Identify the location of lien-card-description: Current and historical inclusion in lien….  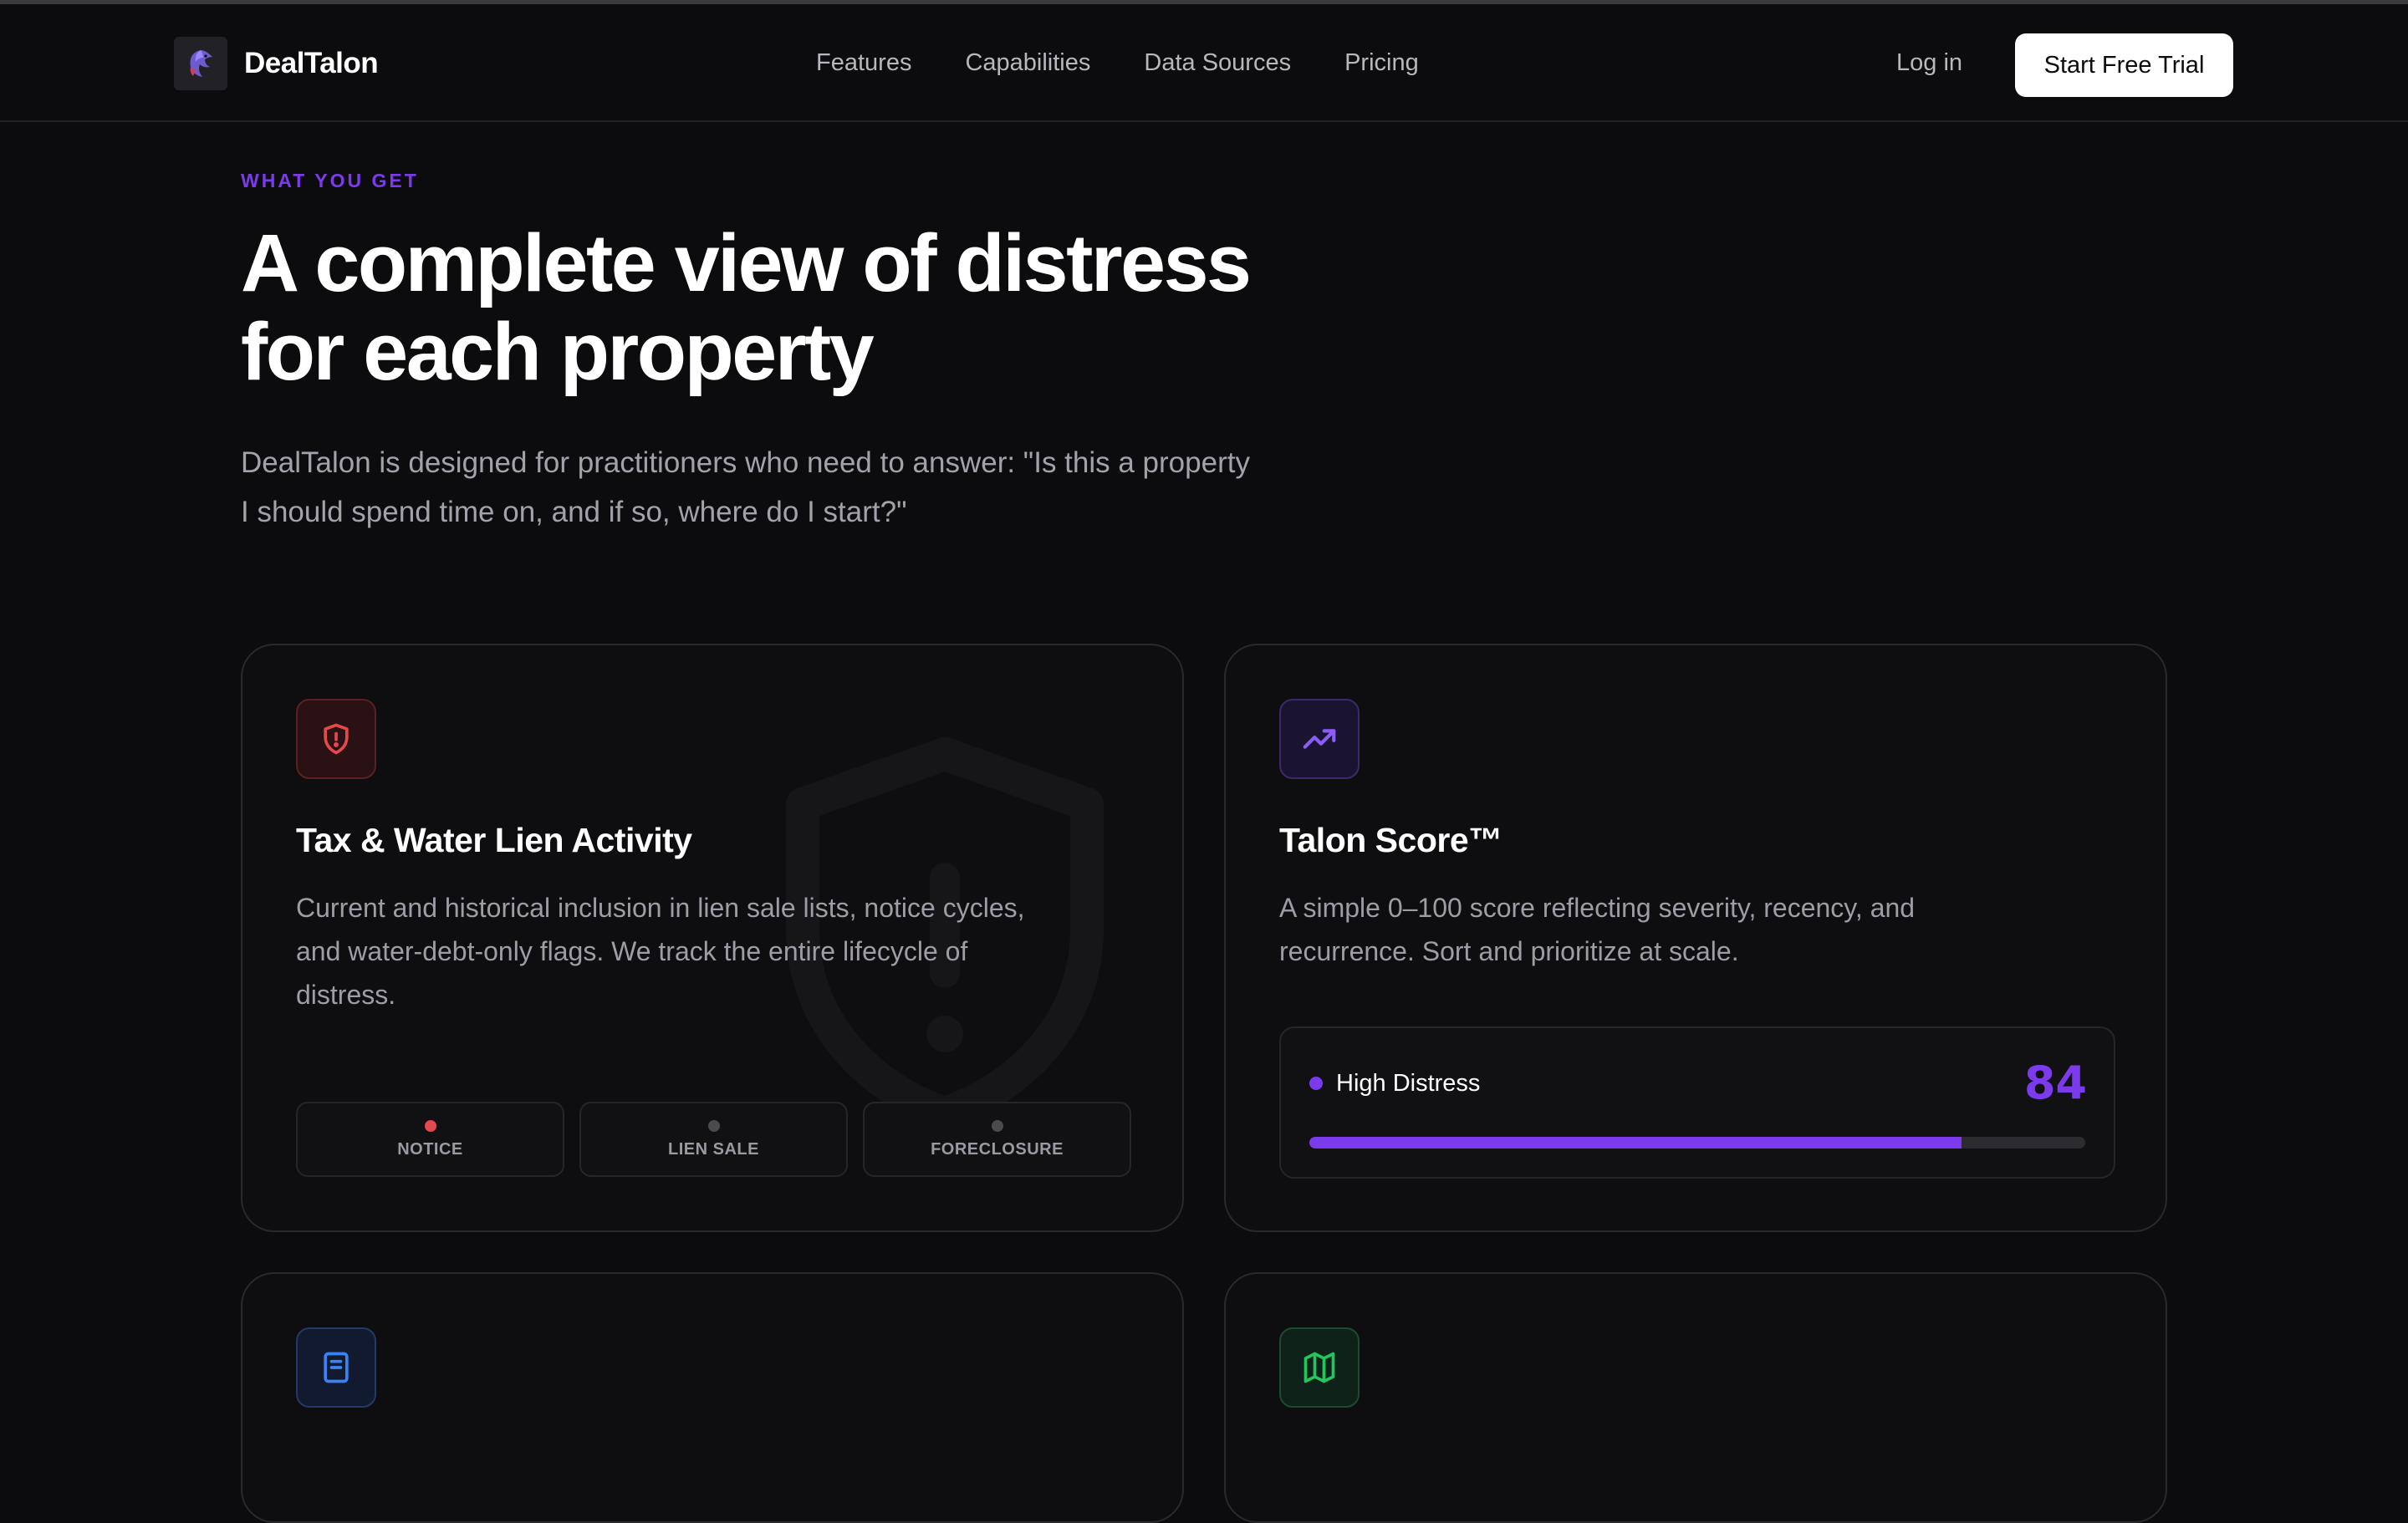
(698, 951).